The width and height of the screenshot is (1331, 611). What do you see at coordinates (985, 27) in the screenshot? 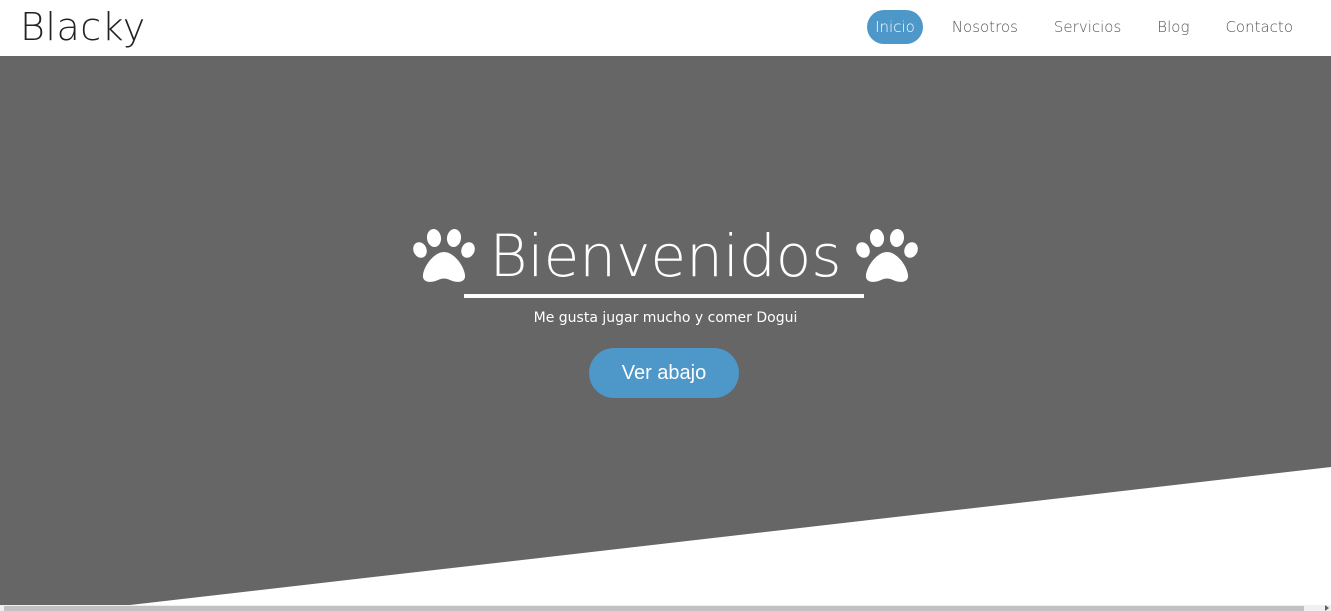
I see `nav-item-nosotros: Nosotros` at bounding box center [985, 27].